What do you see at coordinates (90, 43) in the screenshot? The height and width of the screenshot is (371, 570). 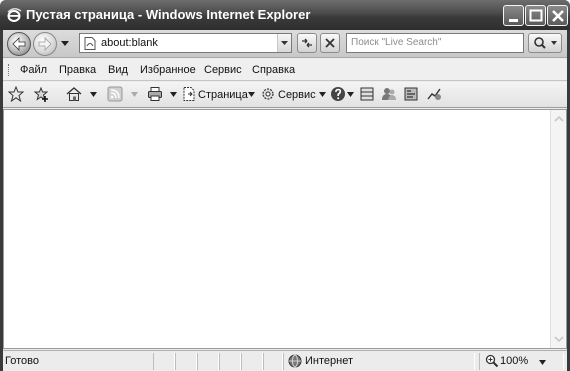 I see `page-icon` at bounding box center [90, 43].